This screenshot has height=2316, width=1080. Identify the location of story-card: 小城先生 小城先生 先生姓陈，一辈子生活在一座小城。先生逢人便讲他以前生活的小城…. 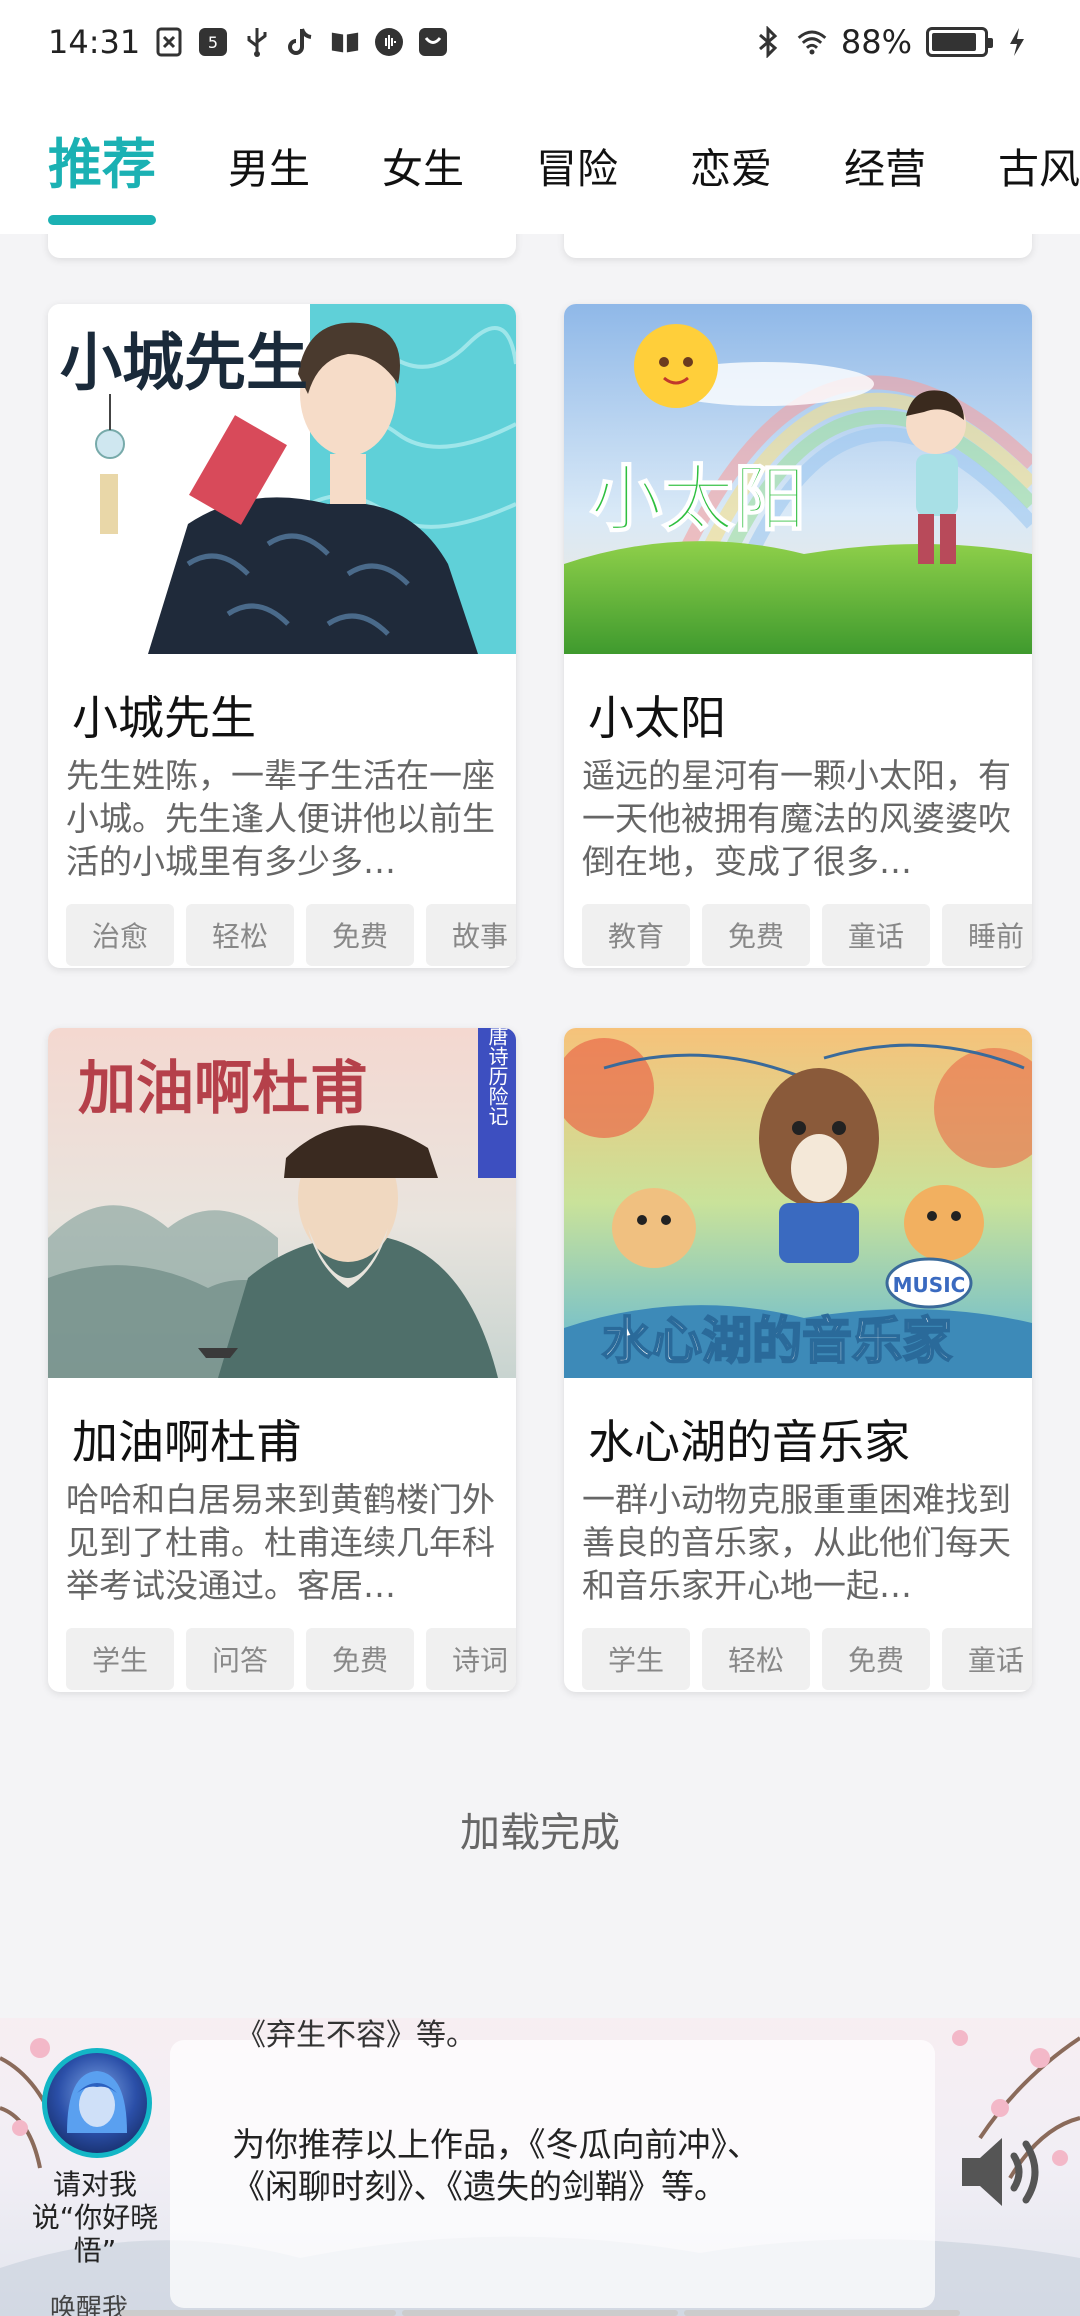
(282, 636).